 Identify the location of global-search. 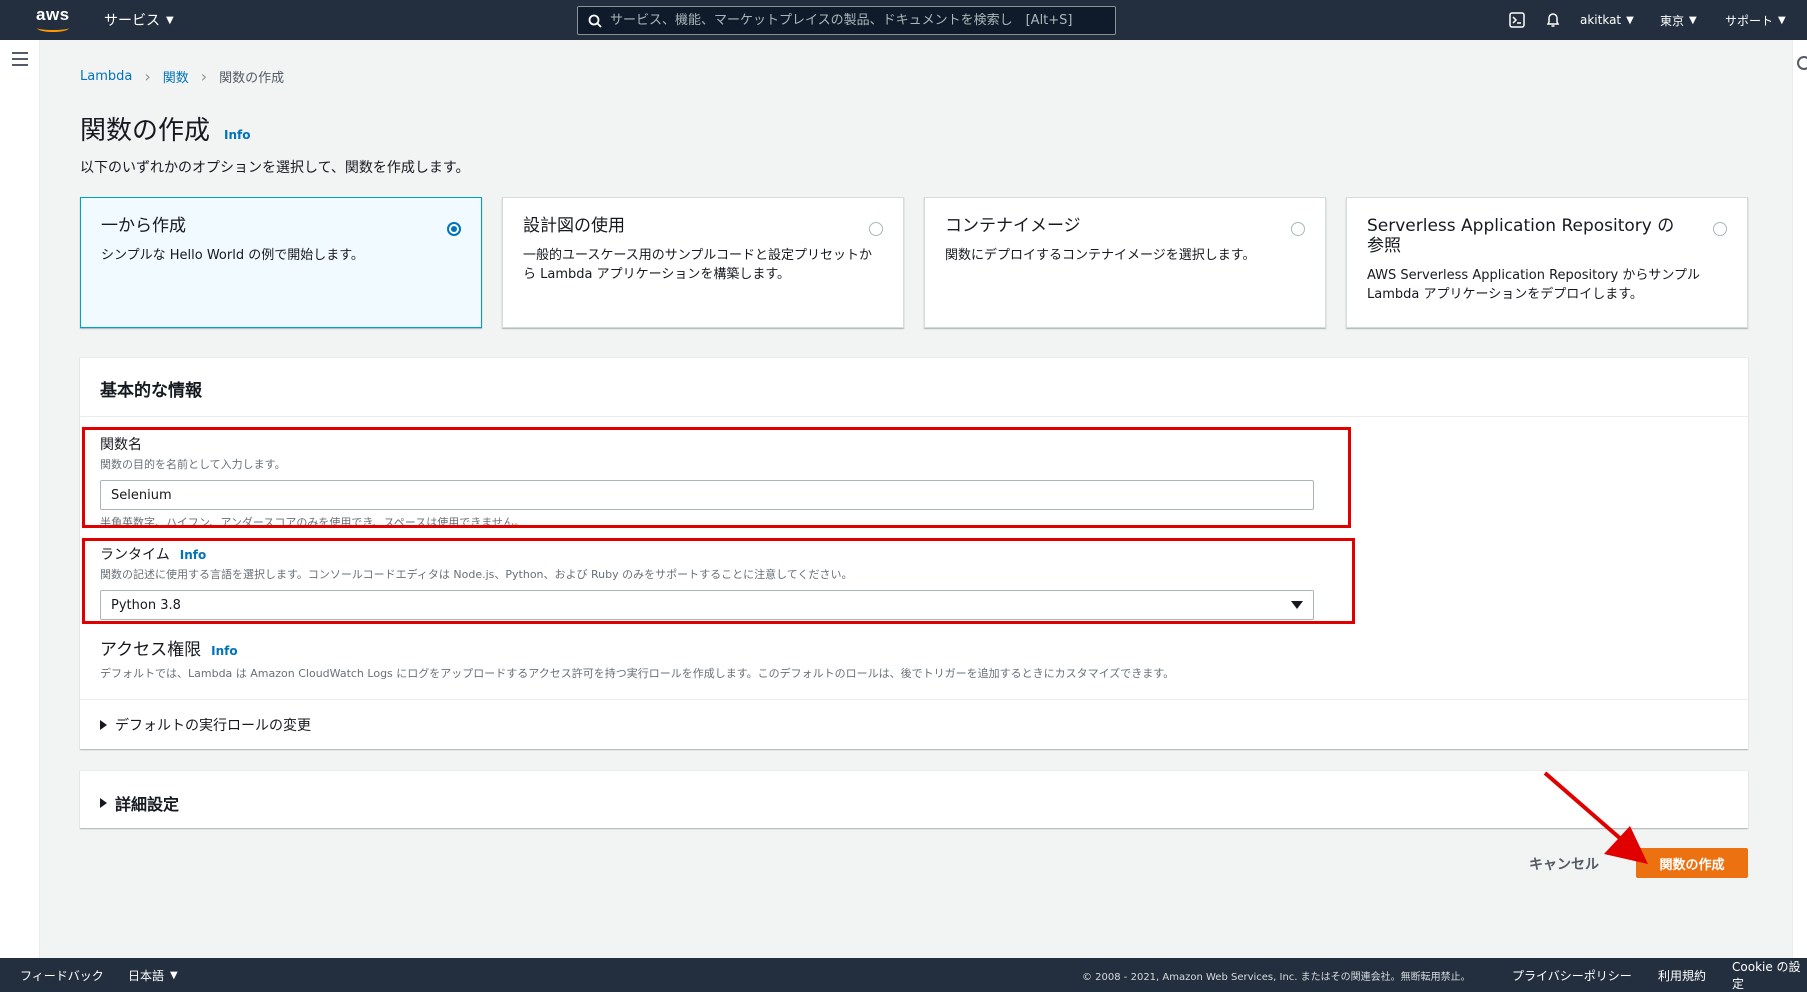
(846, 20).